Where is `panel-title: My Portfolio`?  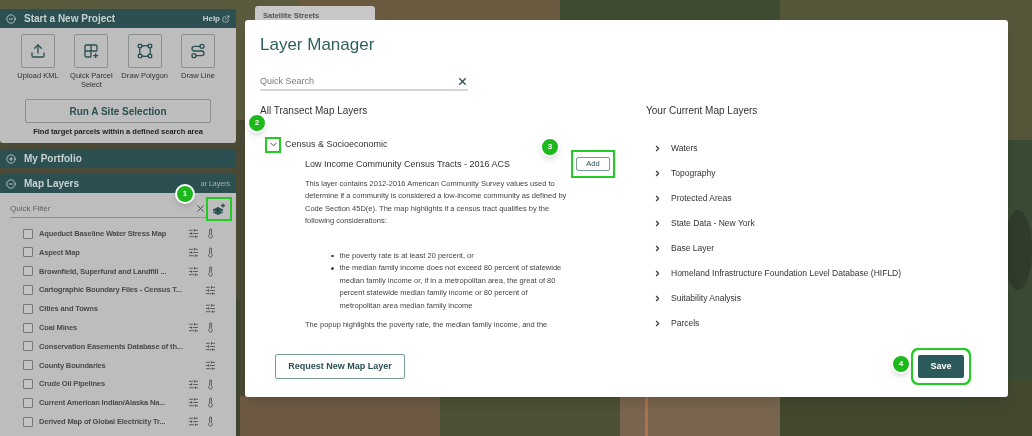
panel-title: My Portfolio is located at coordinates (53, 159).